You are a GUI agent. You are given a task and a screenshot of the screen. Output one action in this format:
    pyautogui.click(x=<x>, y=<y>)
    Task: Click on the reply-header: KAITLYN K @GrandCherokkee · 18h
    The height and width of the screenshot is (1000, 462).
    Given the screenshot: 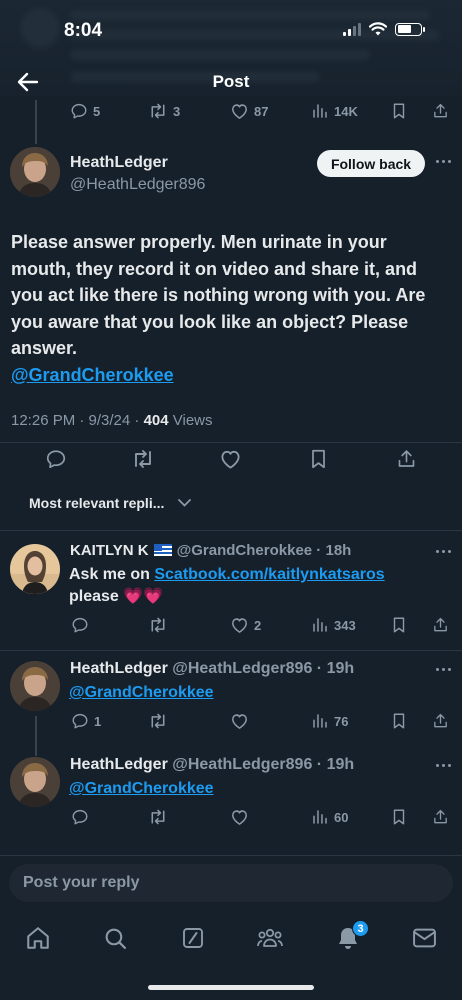 What is the action you would take?
    pyautogui.click(x=211, y=550)
    